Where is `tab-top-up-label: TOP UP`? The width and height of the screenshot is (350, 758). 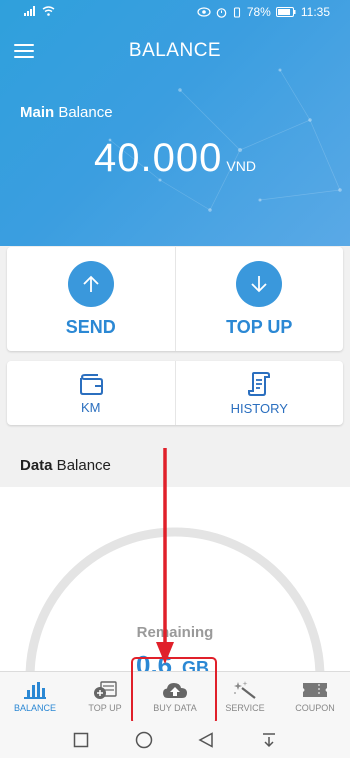 tab-top-up-label: TOP UP is located at coordinates (105, 708).